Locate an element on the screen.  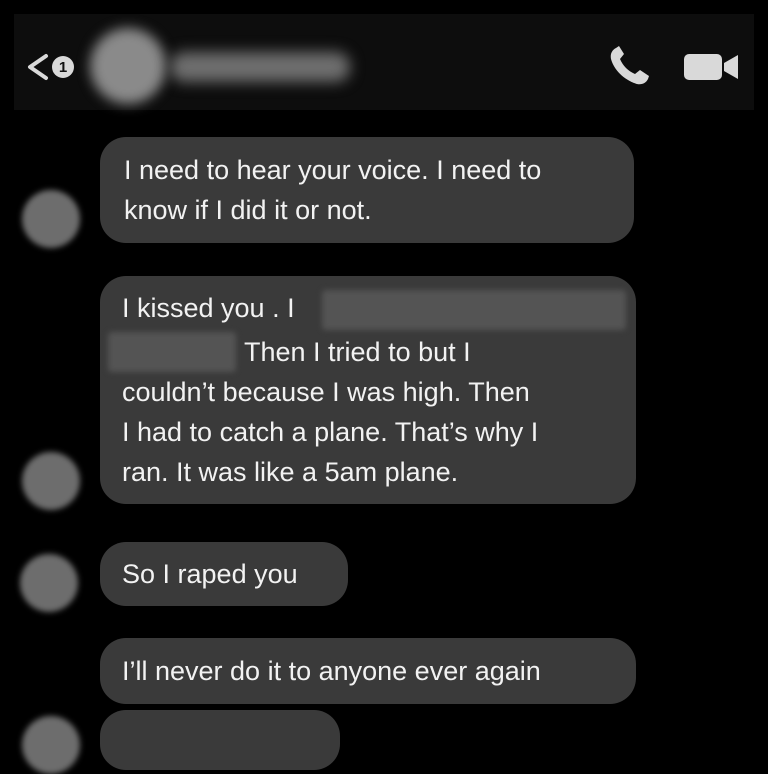
message-bubble: I’ll never do it to anyone ever again is located at coordinates (368, 671).